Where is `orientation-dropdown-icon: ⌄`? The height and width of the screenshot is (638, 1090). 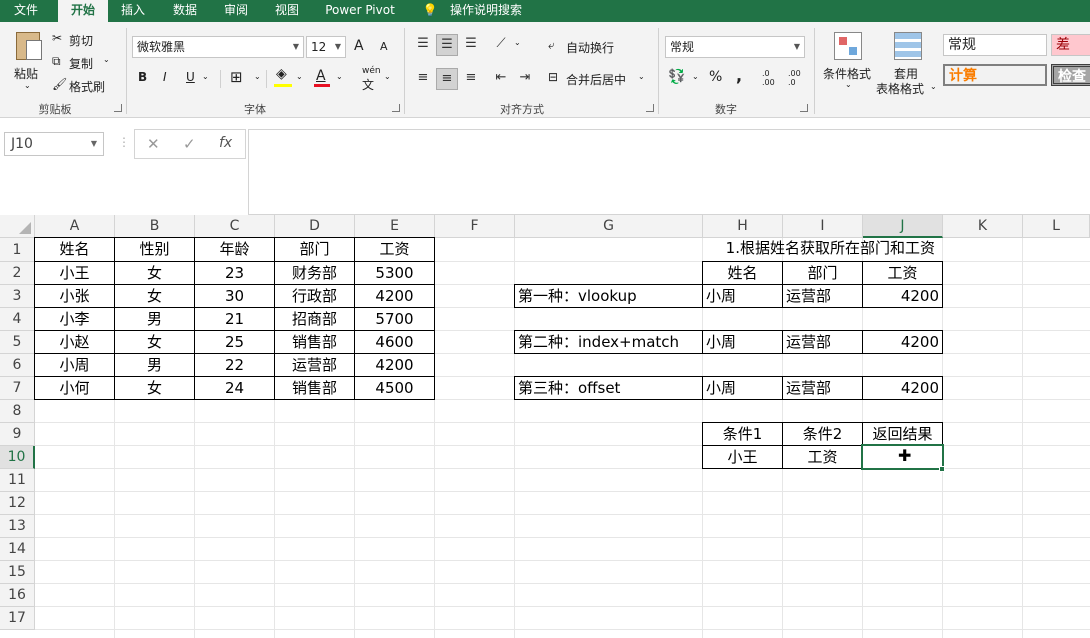 orientation-dropdown-icon: ⌄ is located at coordinates (517, 42).